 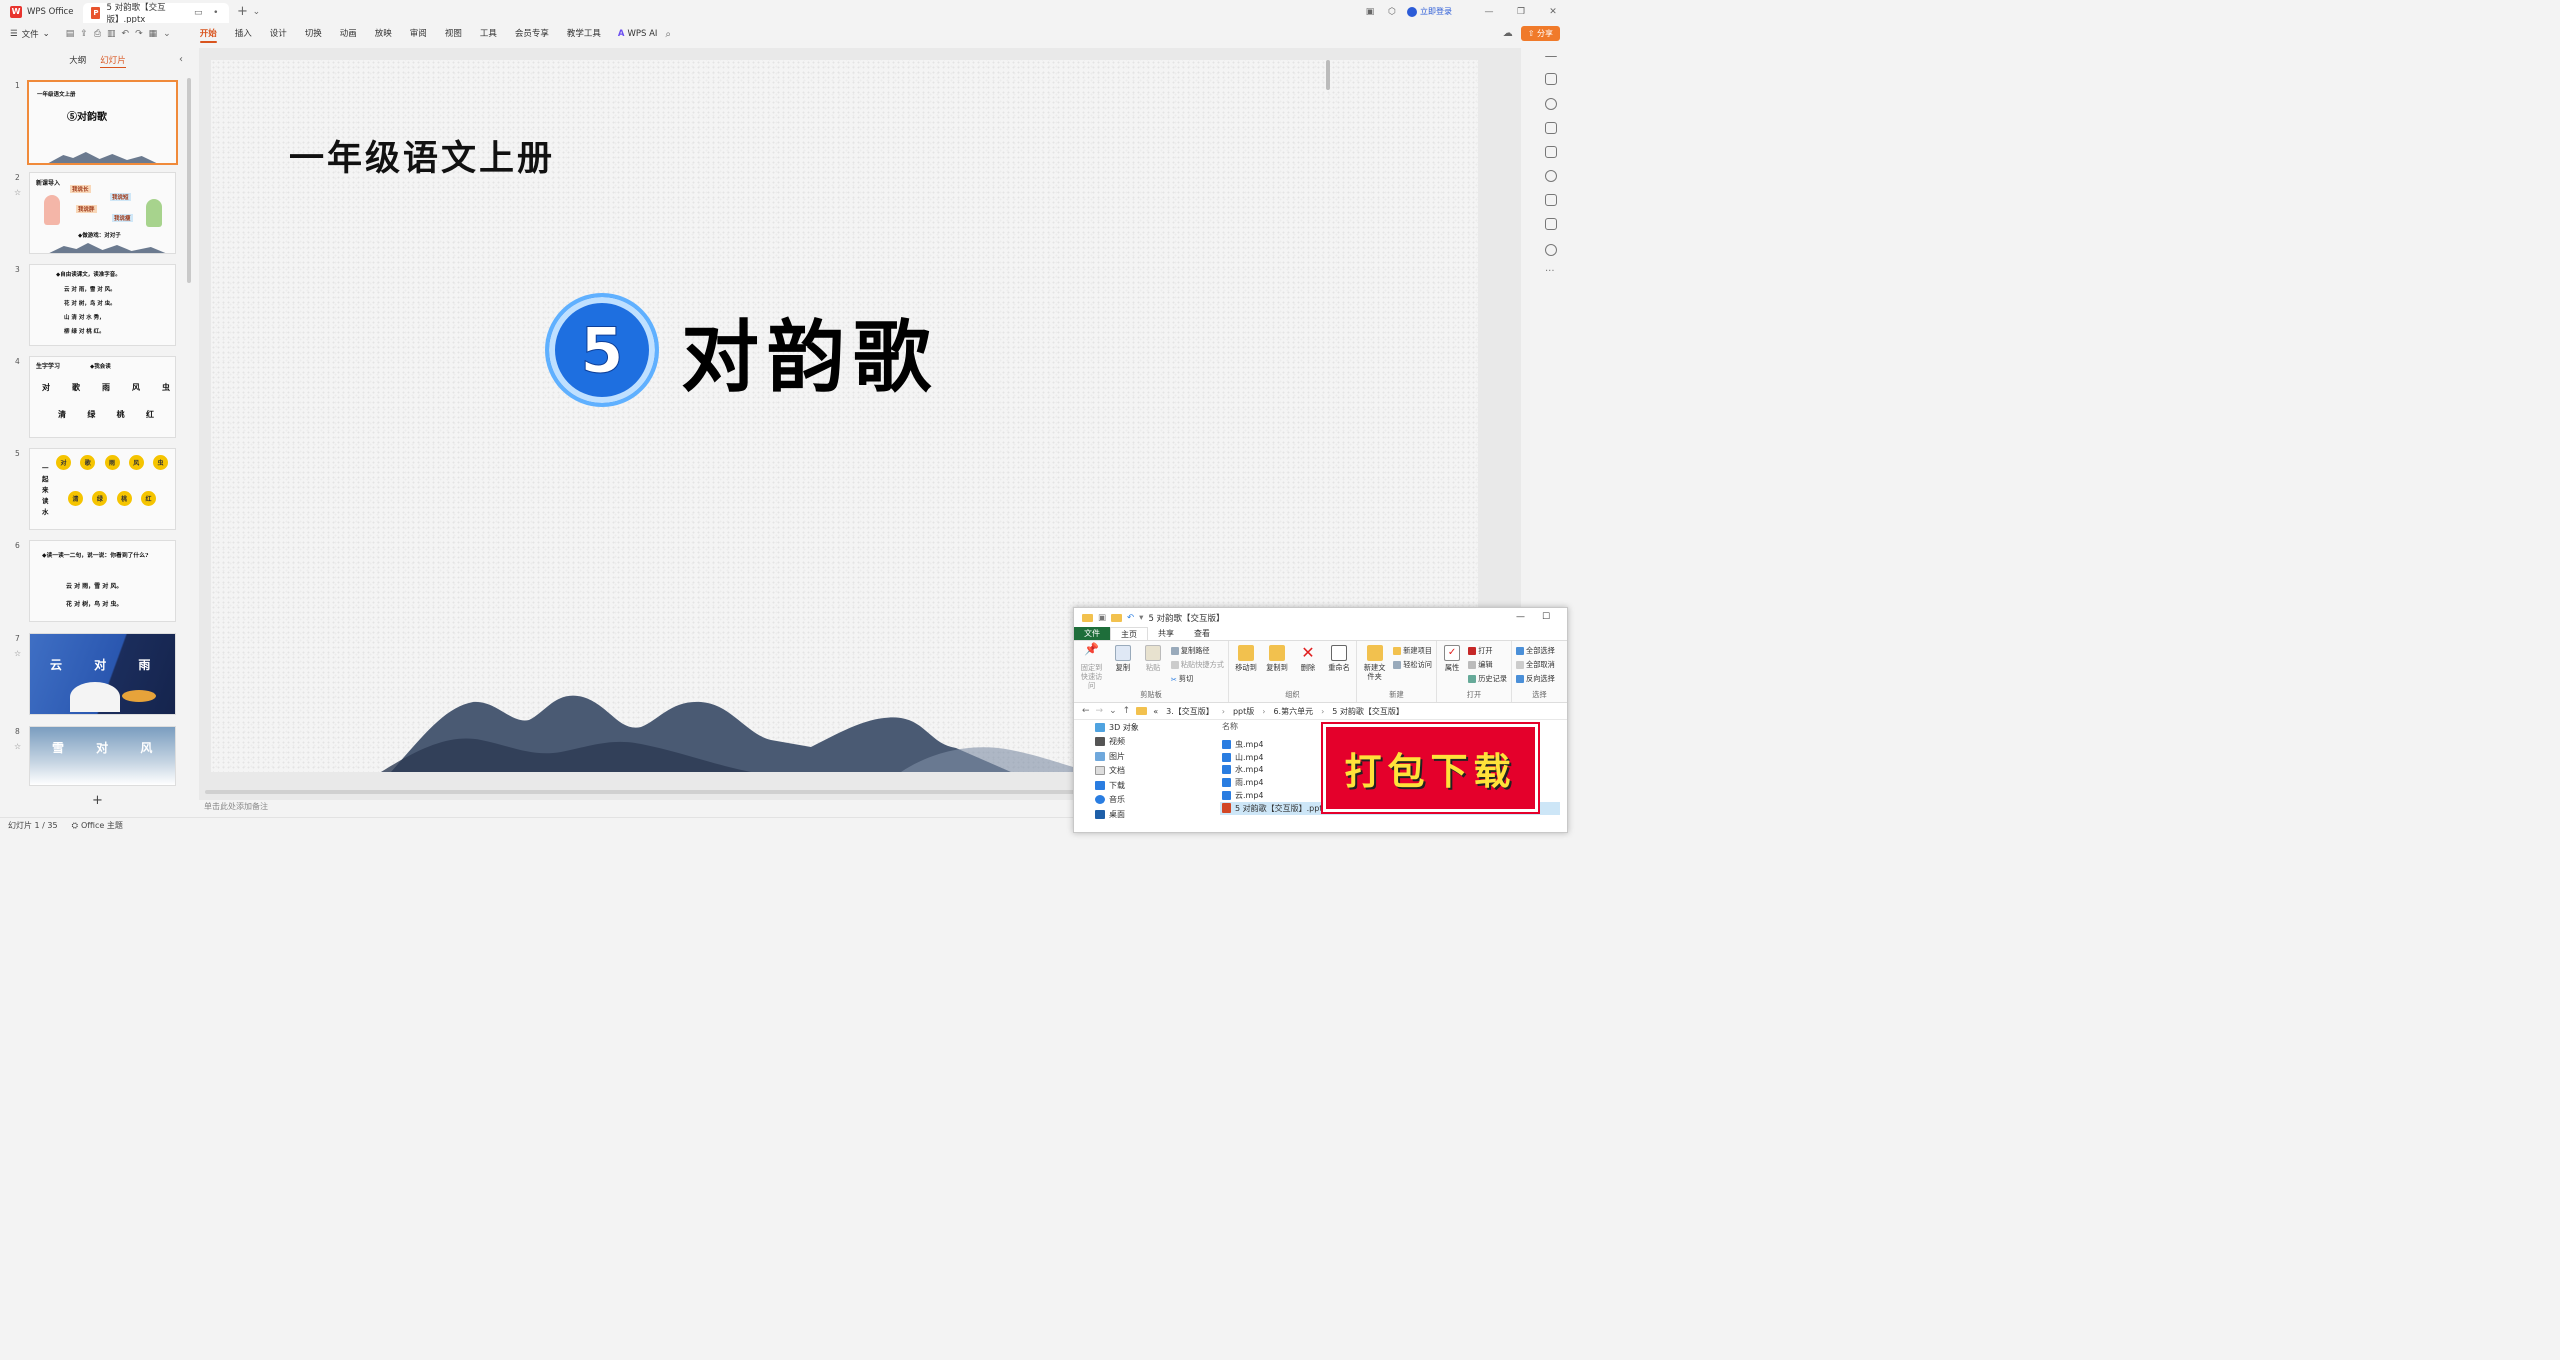 What do you see at coordinates (84, 34) in the screenshot?
I see `export-icon: ⇪` at bounding box center [84, 34].